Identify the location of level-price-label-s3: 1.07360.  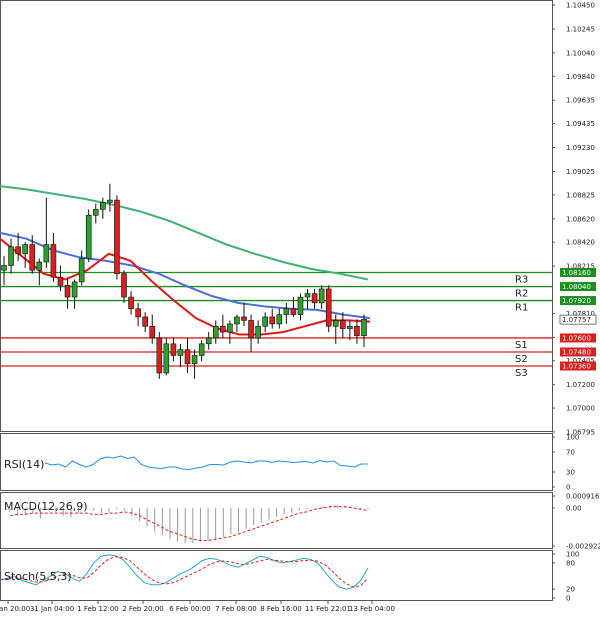
(576, 366).